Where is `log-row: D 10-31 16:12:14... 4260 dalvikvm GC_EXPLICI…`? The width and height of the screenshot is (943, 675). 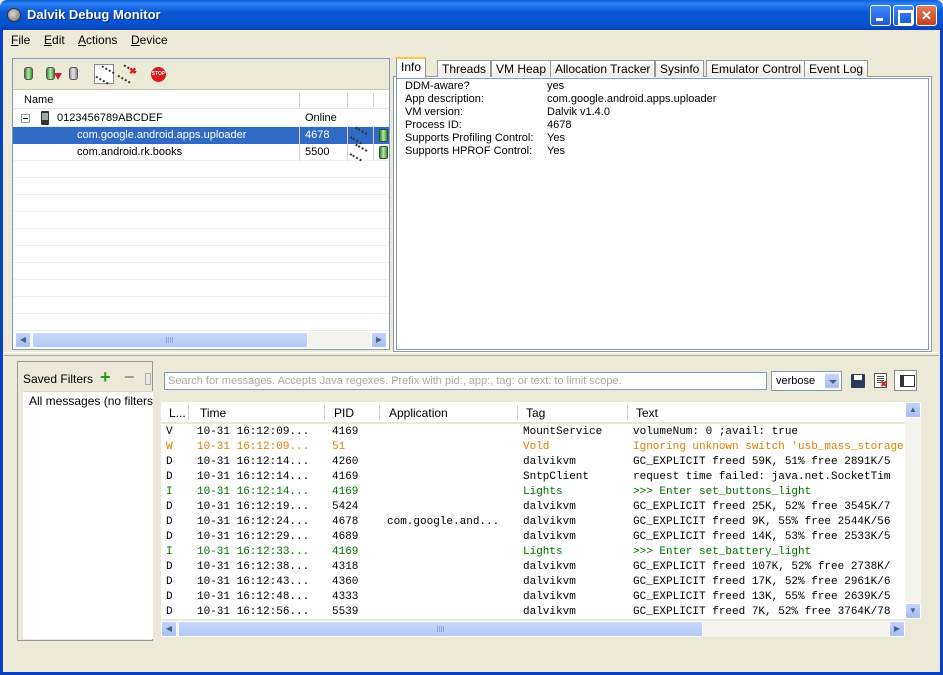 log-row: D 10-31 16:12:14... 4260 dalvikvm GC_EXPLICI… is located at coordinates (533, 462).